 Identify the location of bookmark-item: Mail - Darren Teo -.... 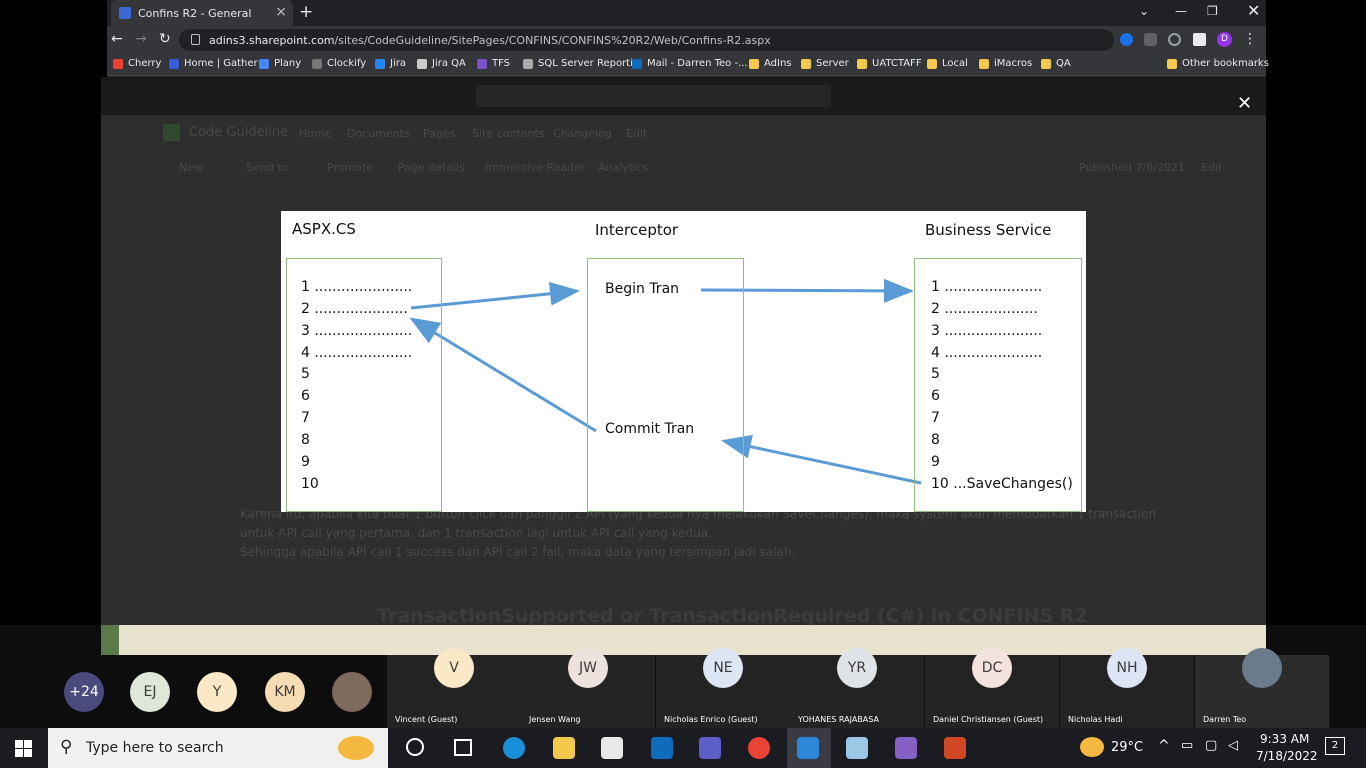
(690, 63).